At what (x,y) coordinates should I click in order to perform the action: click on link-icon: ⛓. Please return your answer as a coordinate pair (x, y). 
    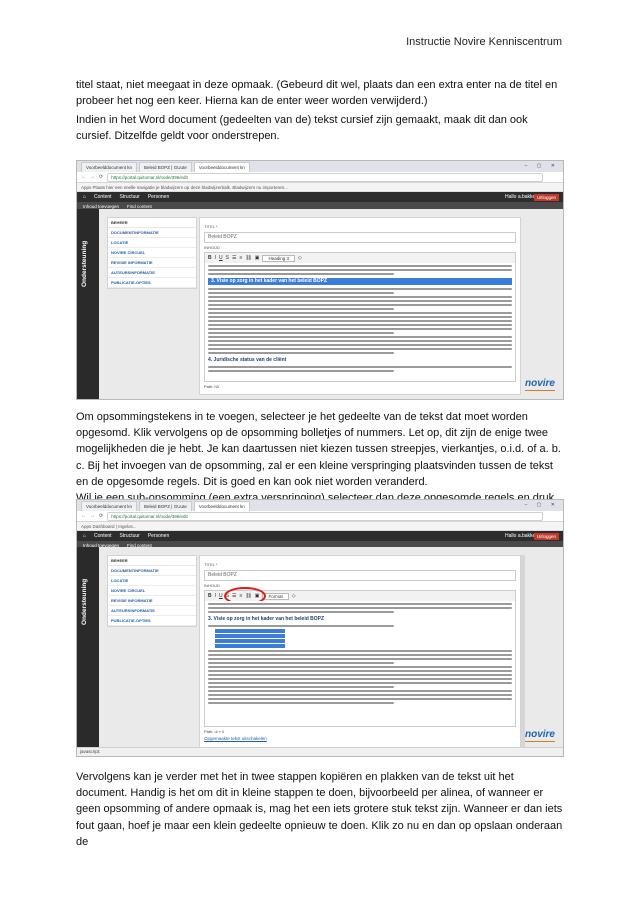
    Looking at the image, I should click on (248, 258).